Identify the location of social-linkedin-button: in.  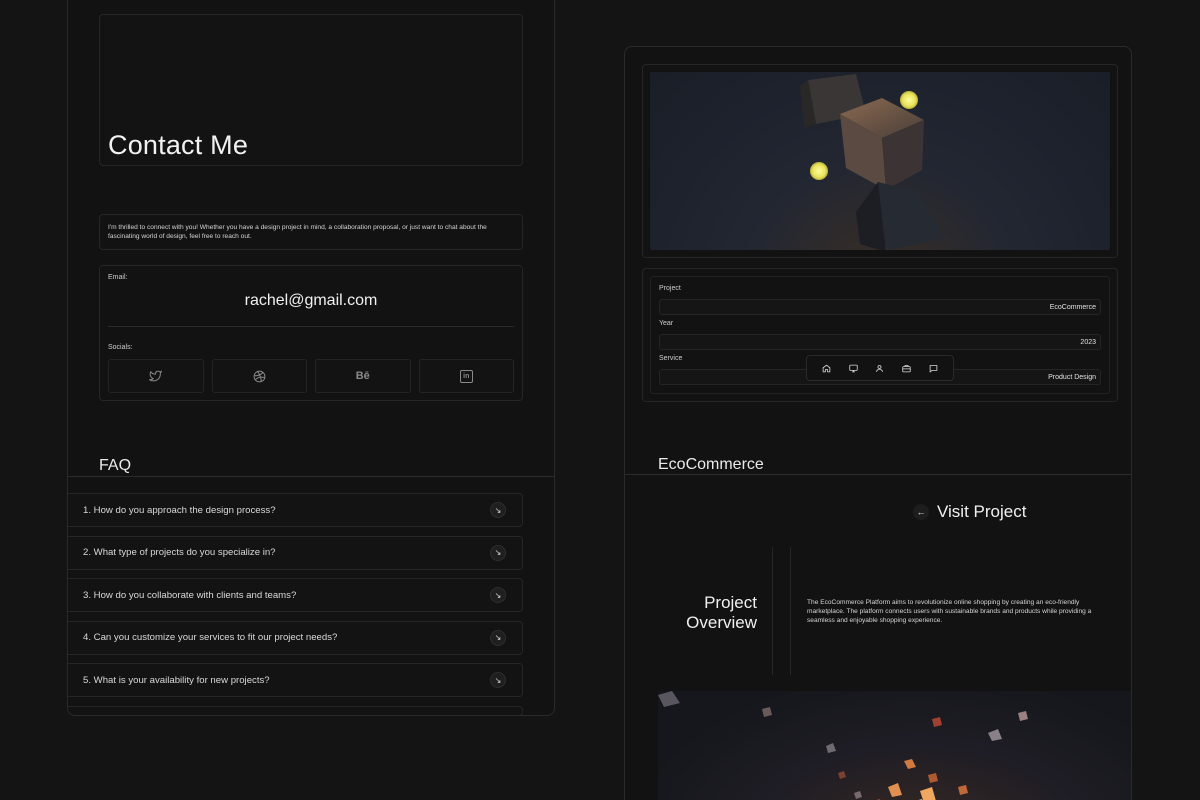
(466, 376).